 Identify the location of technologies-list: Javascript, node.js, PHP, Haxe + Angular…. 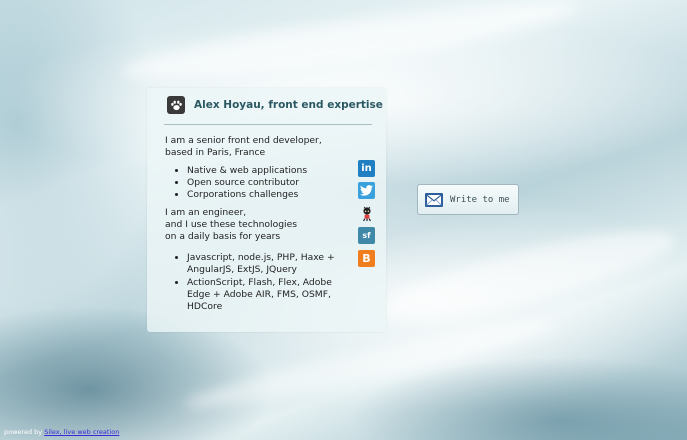
(260, 282).